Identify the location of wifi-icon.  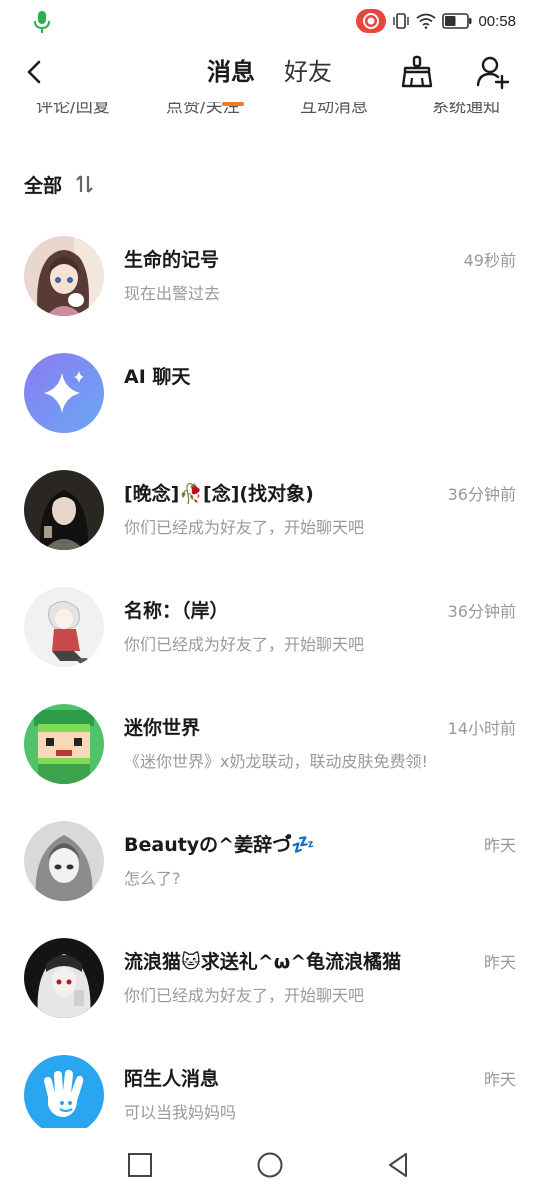
(426, 21).